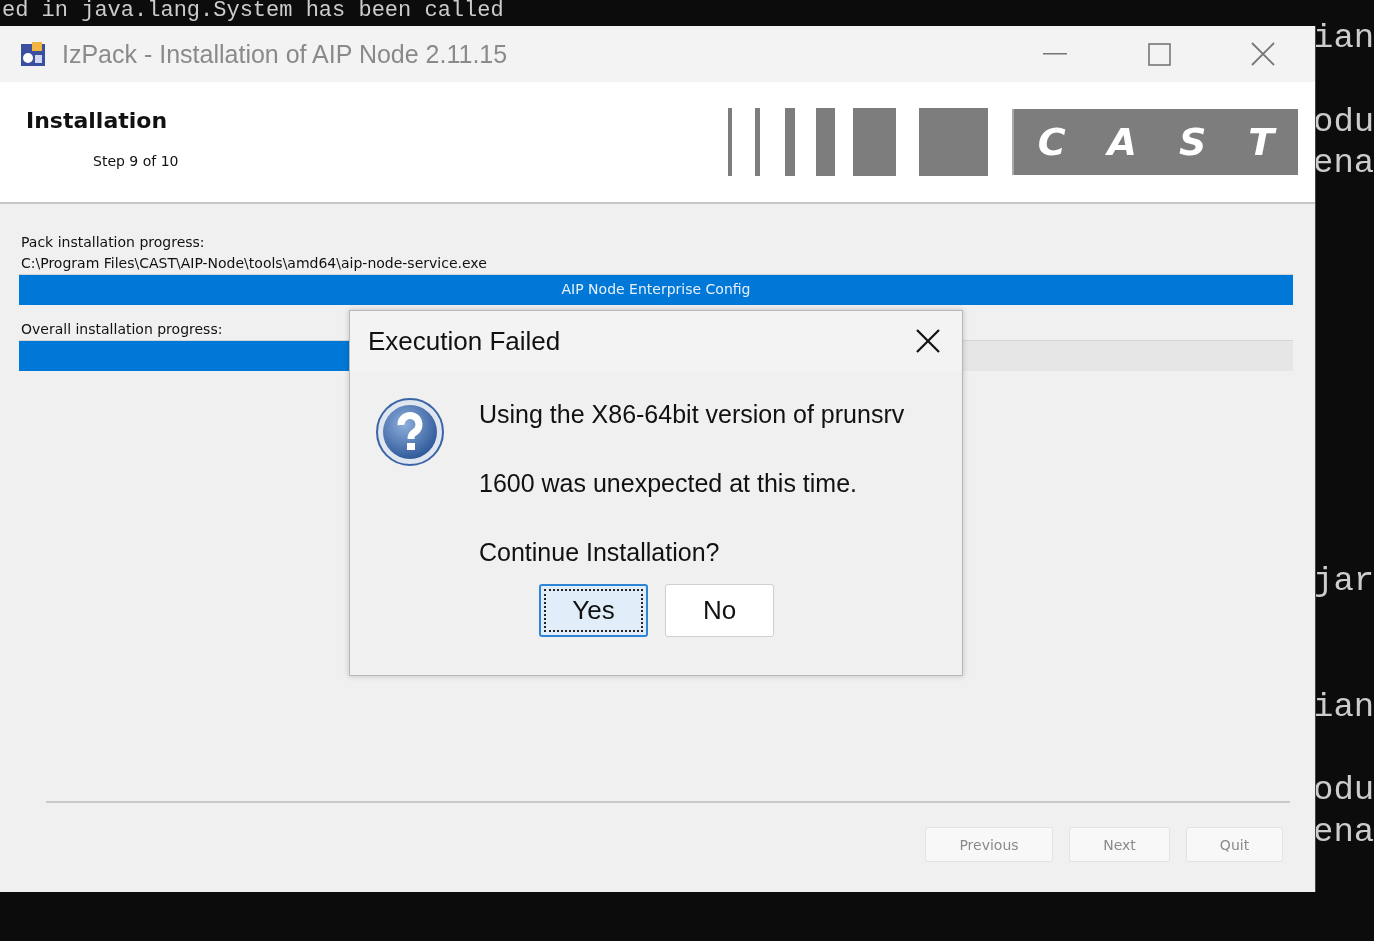 The width and height of the screenshot is (1374, 941). Describe the element at coordinates (97, 120) in the screenshot. I see `header-title: Installation` at that location.